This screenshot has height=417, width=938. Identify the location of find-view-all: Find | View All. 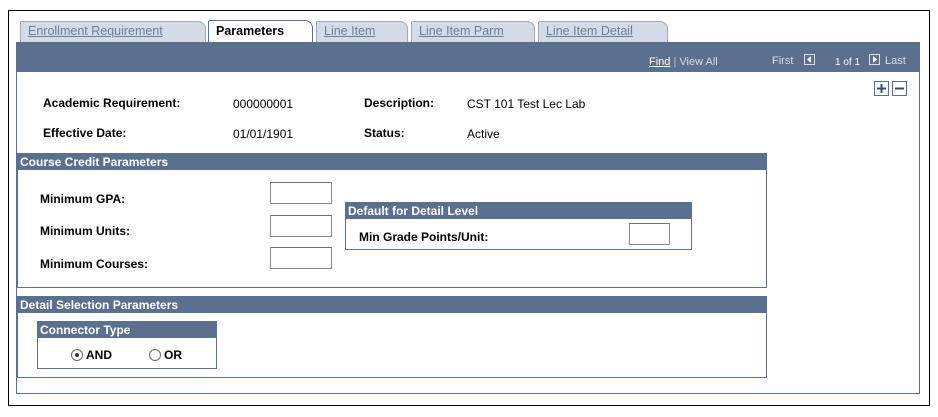
(683, 62).